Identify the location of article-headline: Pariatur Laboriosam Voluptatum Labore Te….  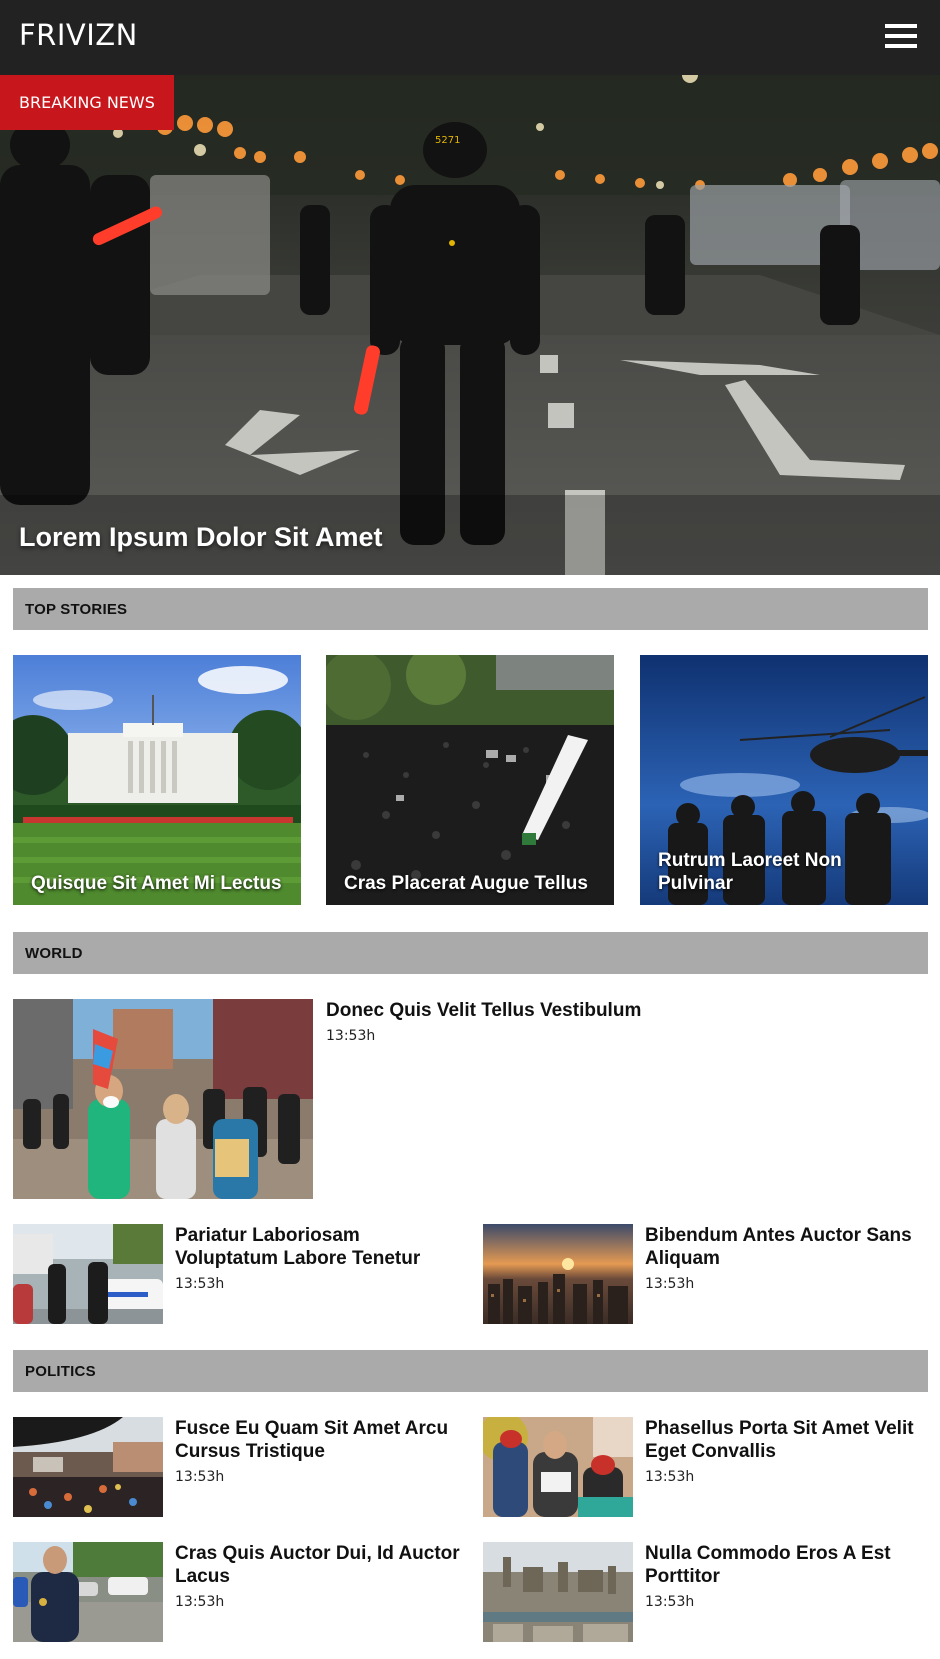
(320, 1247).